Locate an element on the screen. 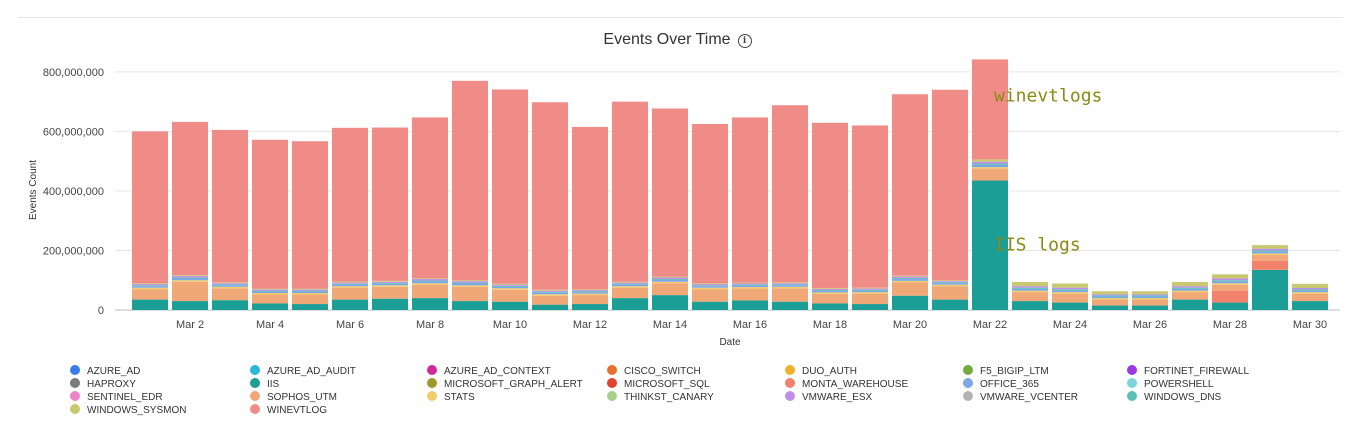  legend-item: CISCO_SWITCH is located at coordinates (654, 371).